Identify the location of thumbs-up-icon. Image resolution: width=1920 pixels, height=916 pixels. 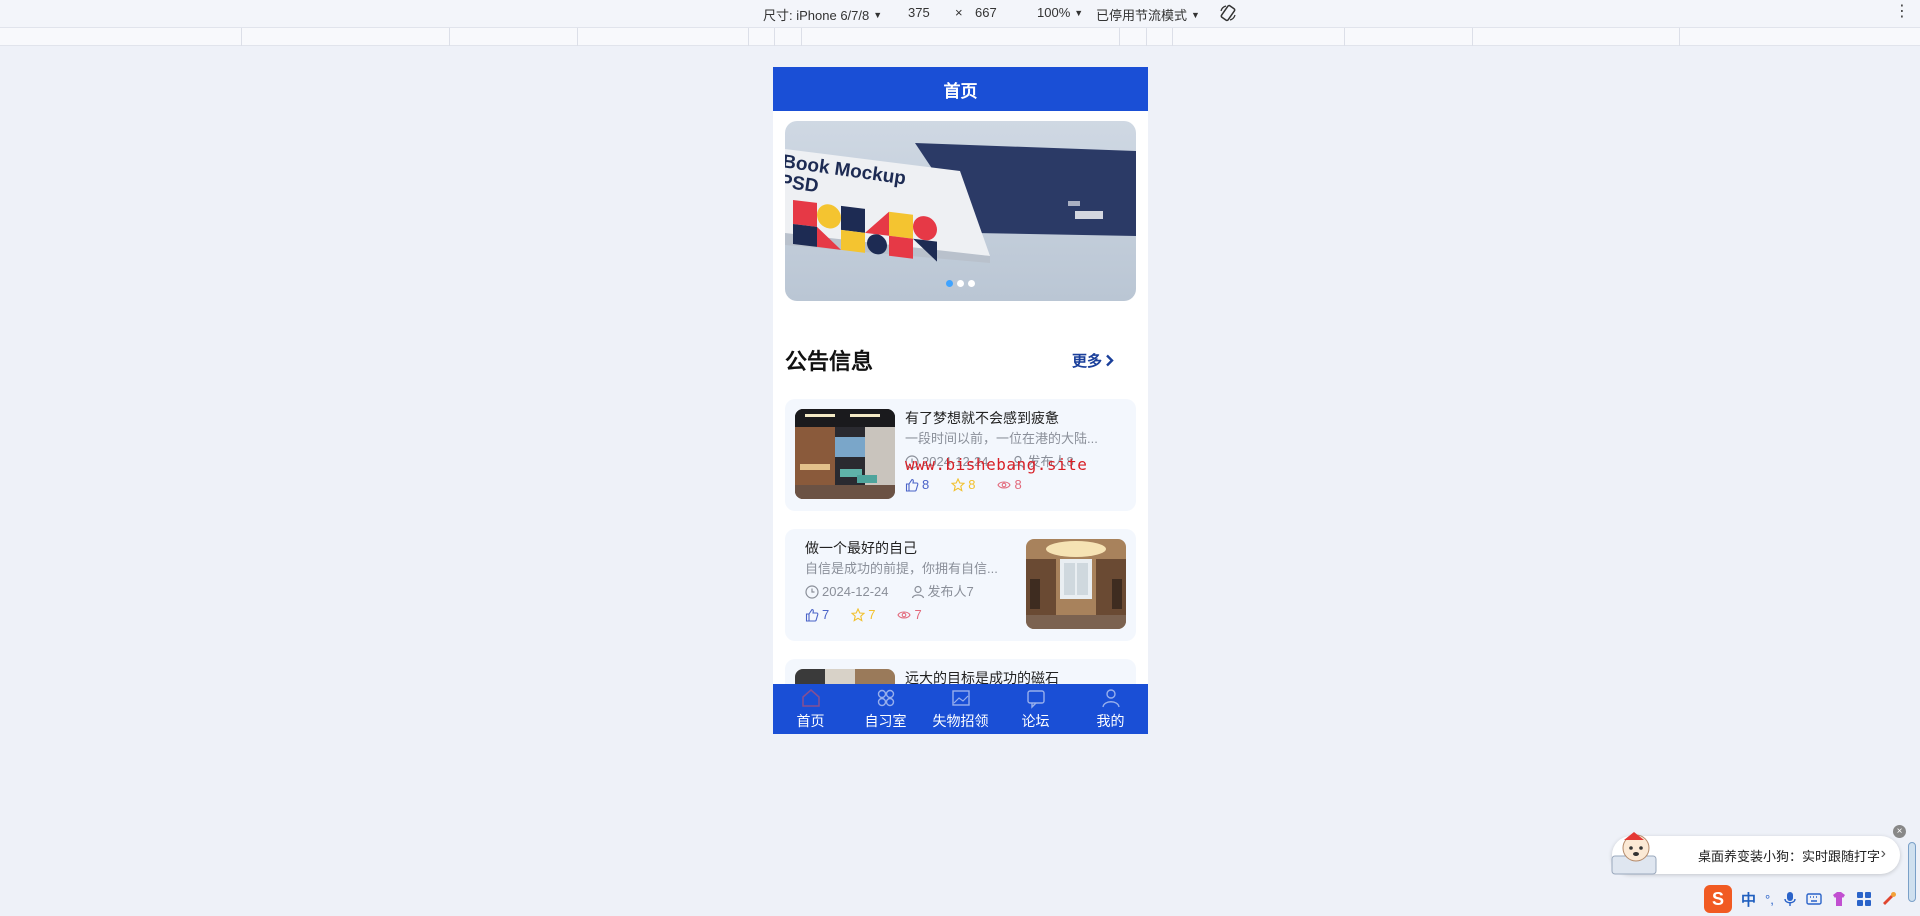
(812, 615).